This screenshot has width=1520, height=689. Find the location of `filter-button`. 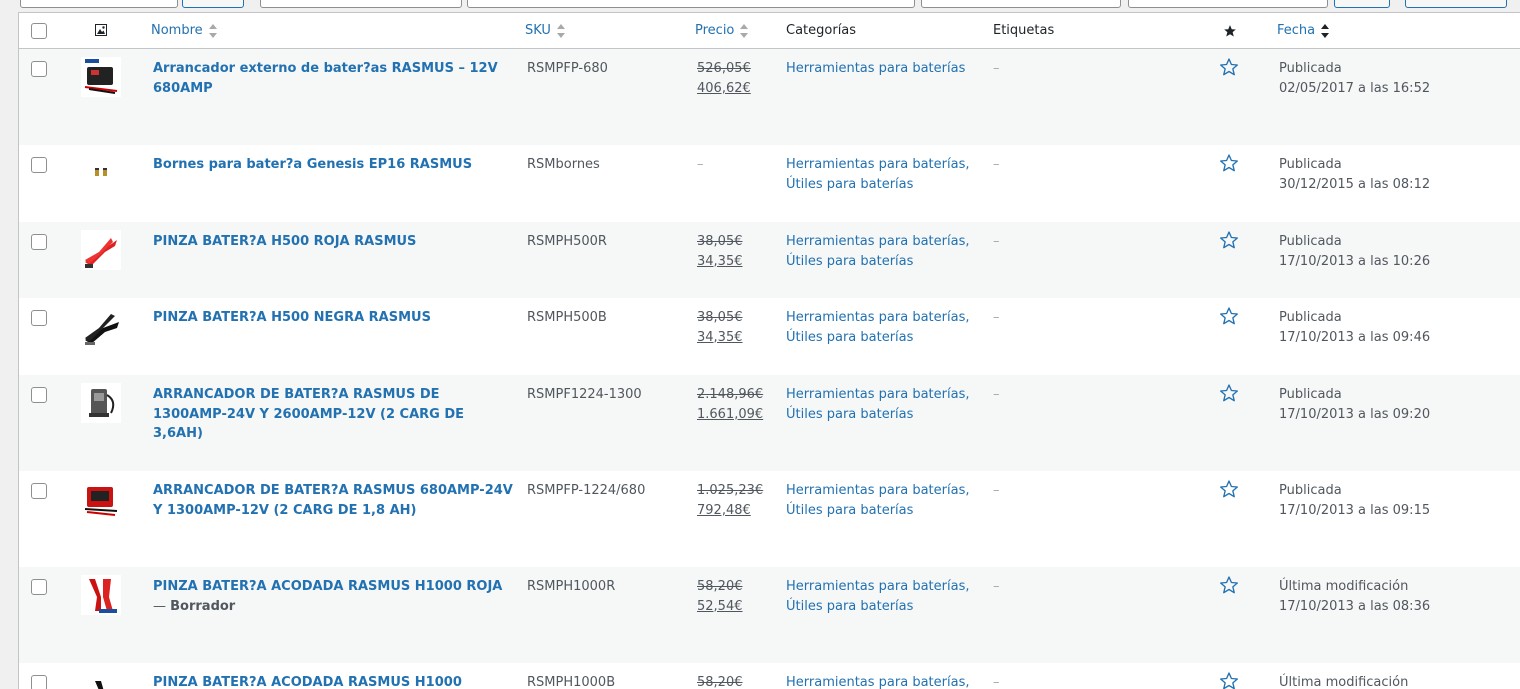

filter-button is located at coordinates (1362, 4).